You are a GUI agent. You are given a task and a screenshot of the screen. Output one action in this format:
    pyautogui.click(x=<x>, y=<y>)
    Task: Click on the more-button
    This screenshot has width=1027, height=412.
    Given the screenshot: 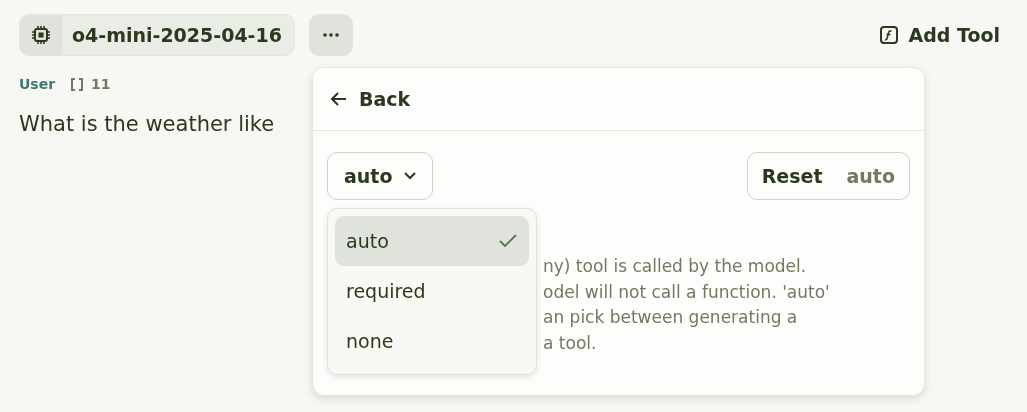 What is the action you would take?
    pyautogui.click(x=330, y=35)
    